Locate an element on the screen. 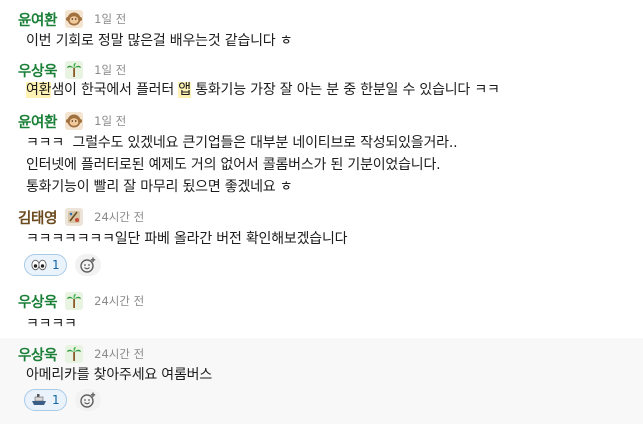 This screenshot has width=643, height=424. message: 우상욱 24시간 전 ㅋㅋㅋㅋ is located at coordinates (321, 312).